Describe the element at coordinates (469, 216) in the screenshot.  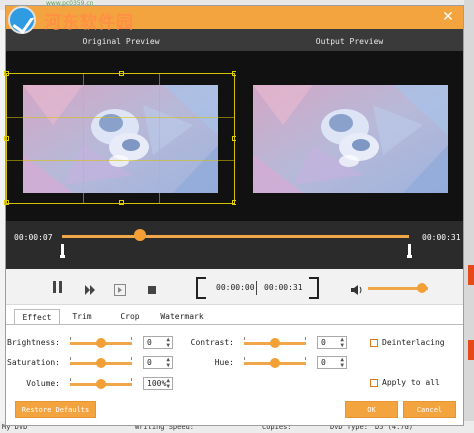
I see `background-app-right-edge` at that location.